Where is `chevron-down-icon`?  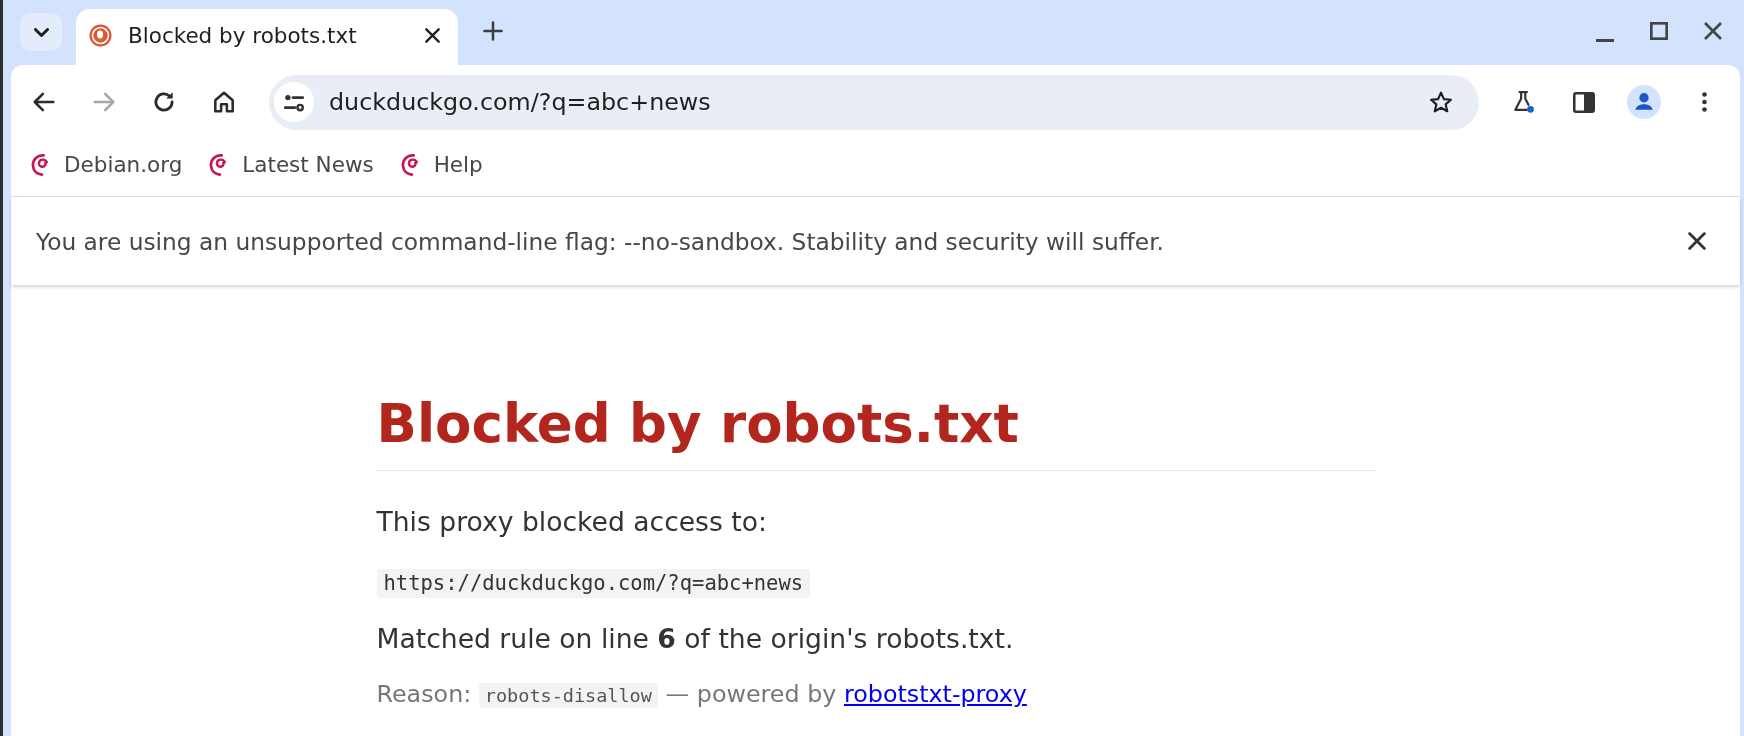 chevron-down-icon is located at coordinates (41, 32).